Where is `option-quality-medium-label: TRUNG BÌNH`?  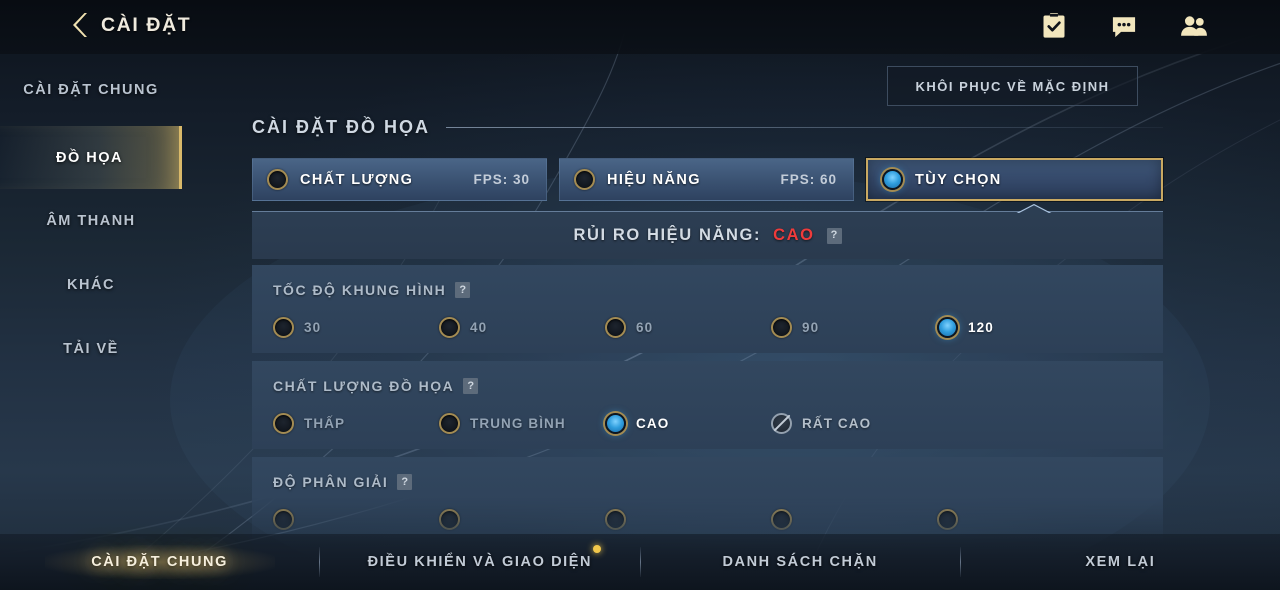
option-quality-medium-label: TRUNG BÌNH is located at coordinates (518, 423).